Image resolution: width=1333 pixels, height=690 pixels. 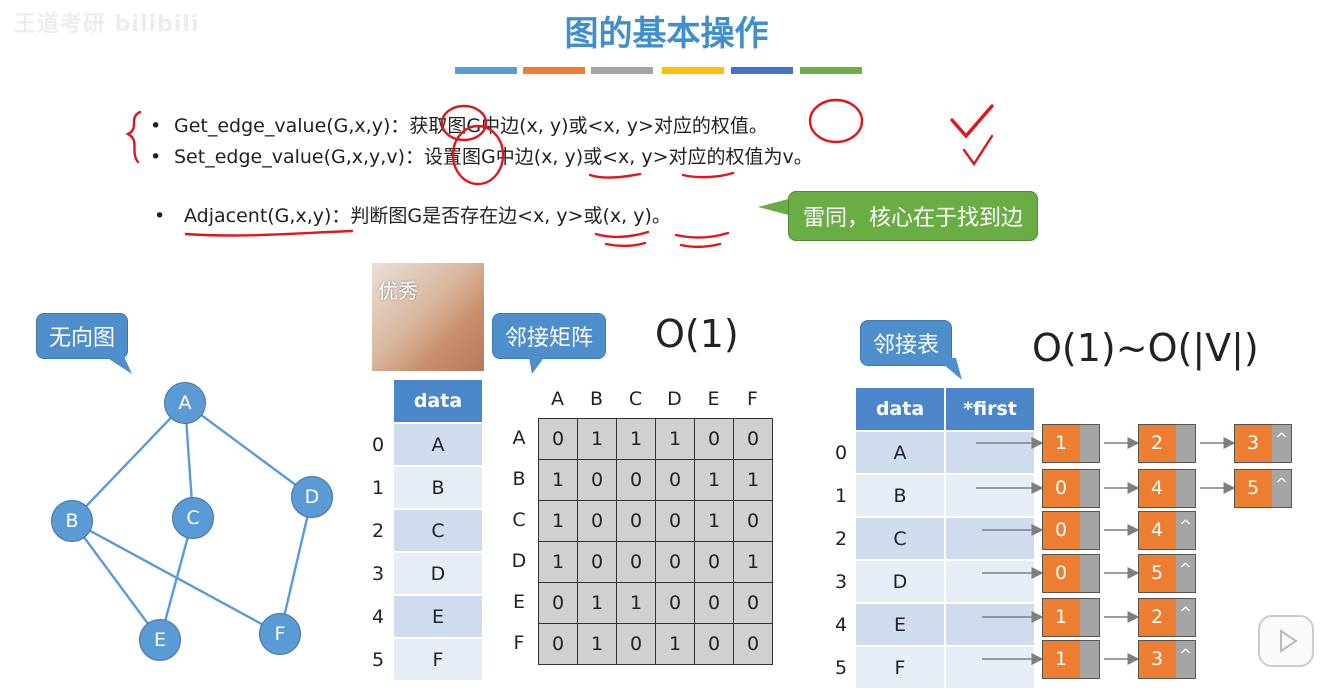 I want to click on matrix-row-label: F, so click(x=519, y=643).